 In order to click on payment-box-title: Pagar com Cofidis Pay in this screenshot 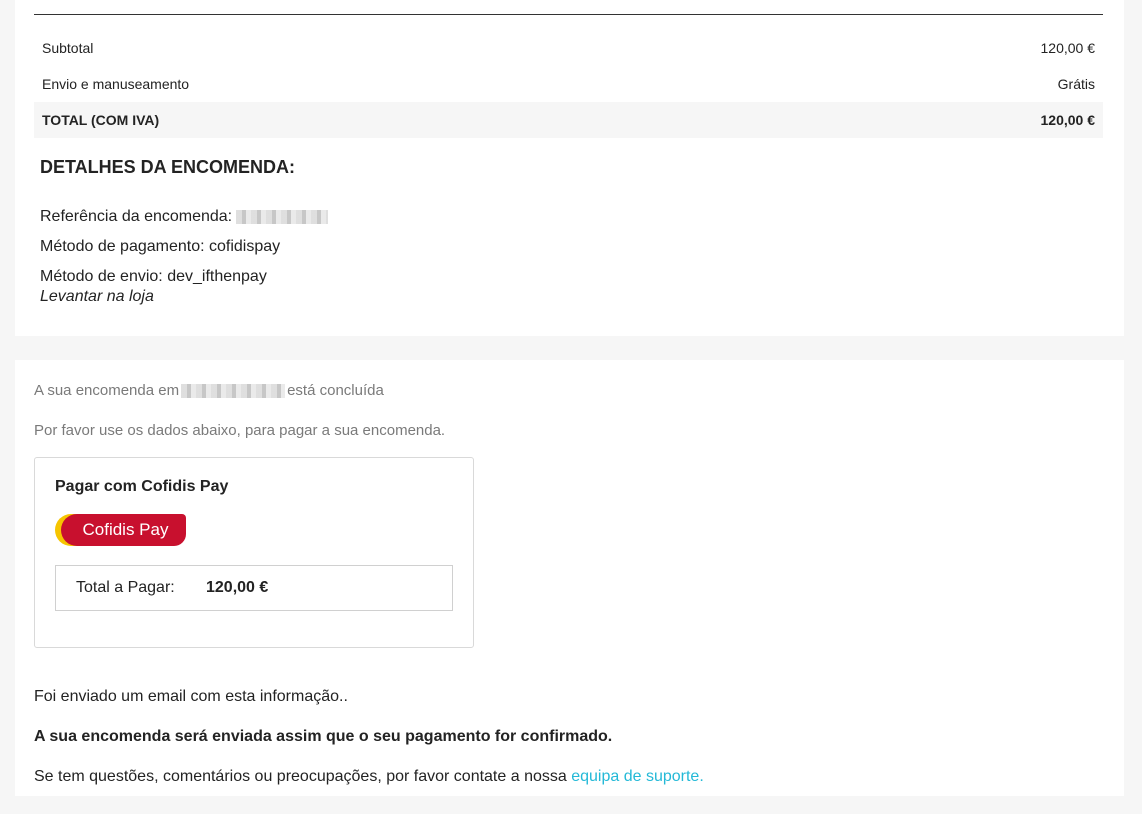, I will do `click(142, 486)`.